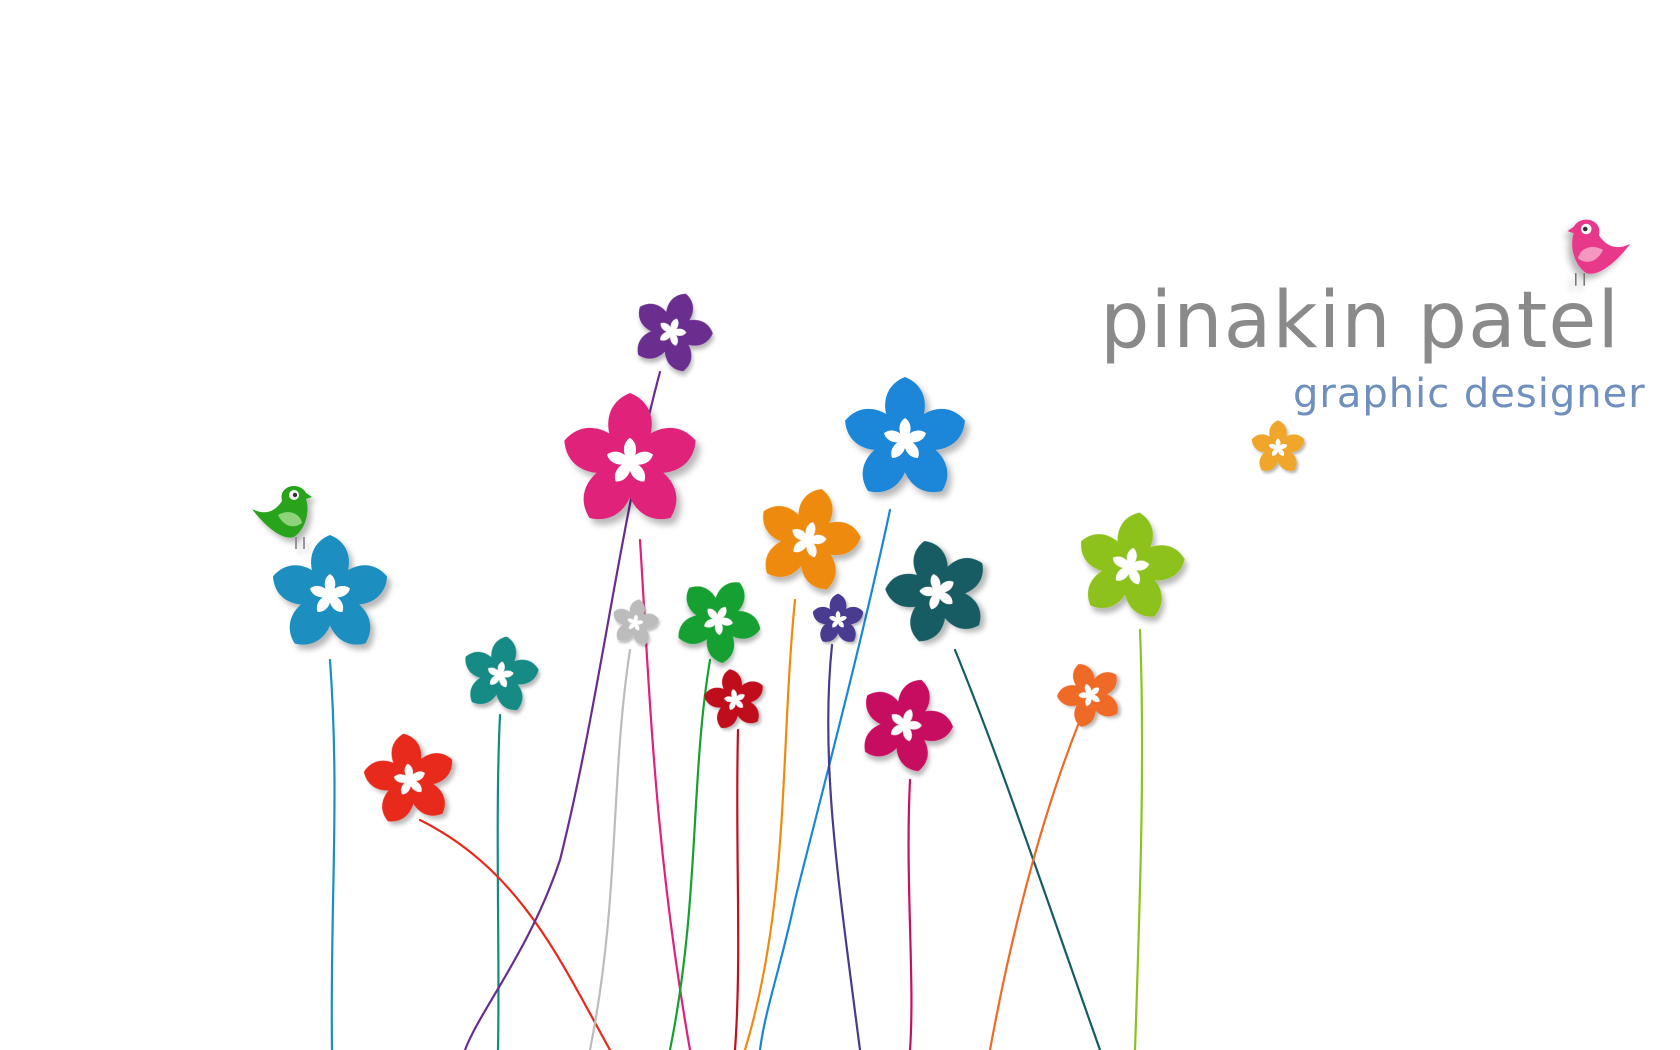  I want to click on designer-name: pinakin patel, so click(1360, 321).